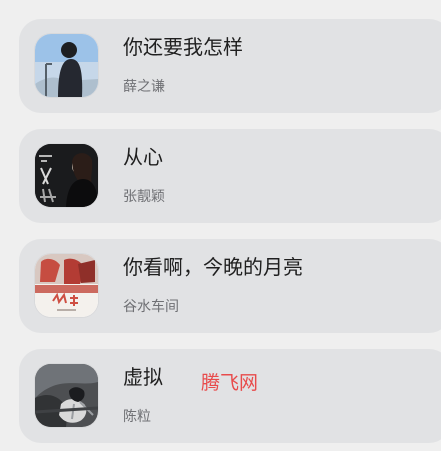  Describe the element at coordinates (66, 285) in the screenshot. I see `album-cover-red-illustration-icon` at that location.